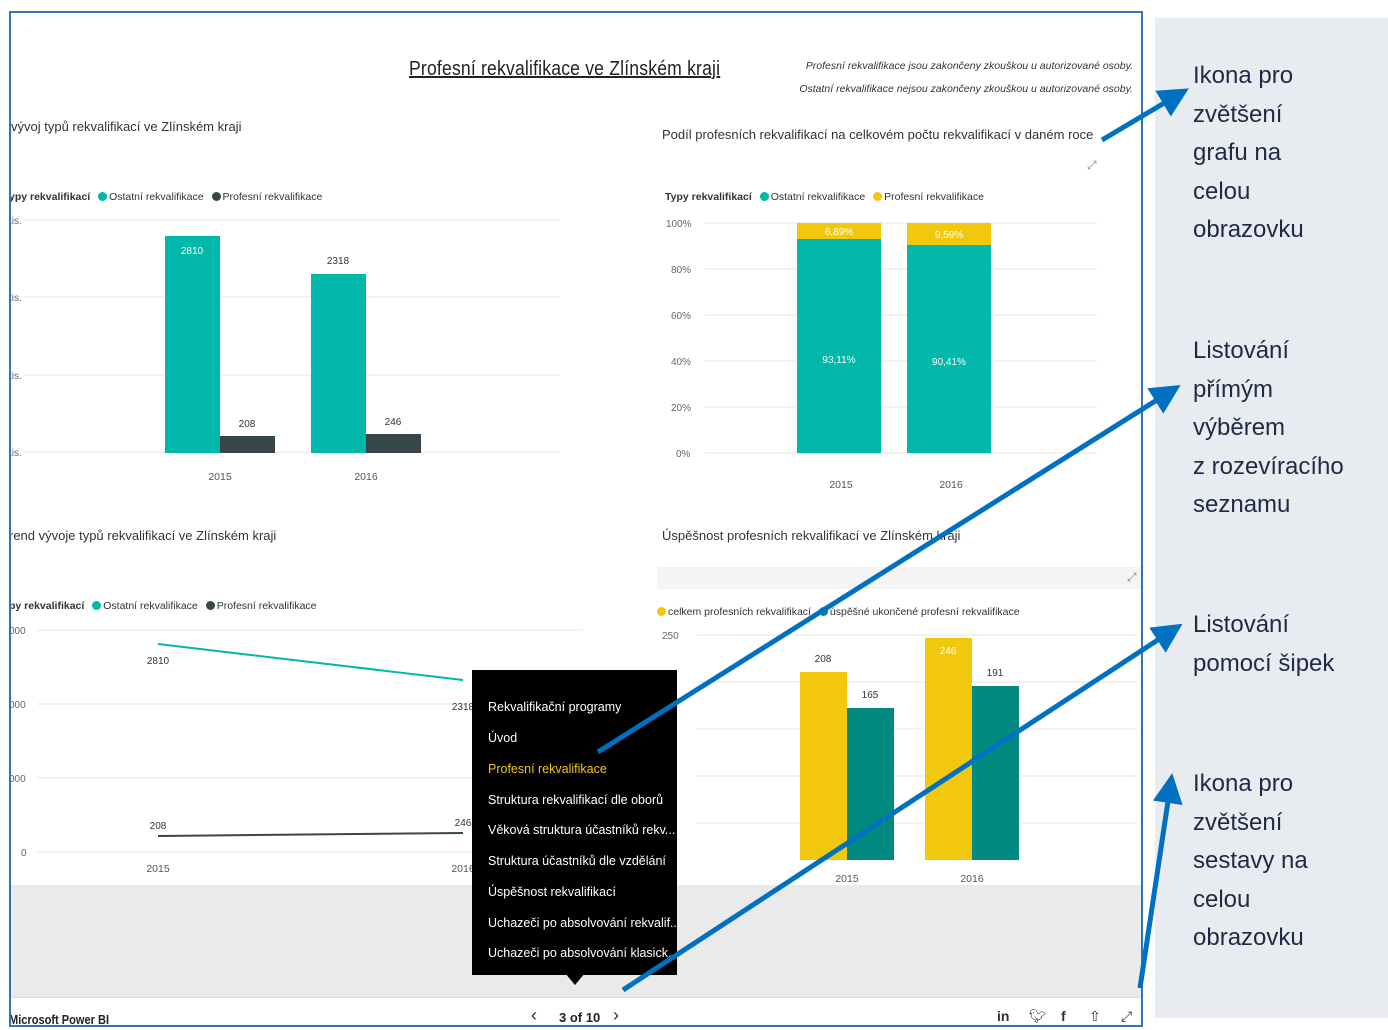 This screenshot has width=1388, height=1030. I want to click on bar-profesni-2016, so click(393, 443).